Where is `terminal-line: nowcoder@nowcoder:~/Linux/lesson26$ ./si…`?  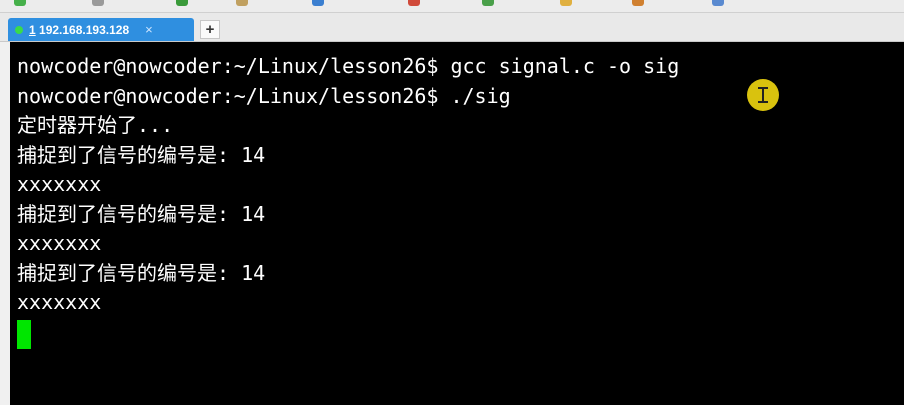
terminal-line: nowcoder@nowcoder:~/Linux/lesson26$ ./si… is located at coordinates (264, 95).